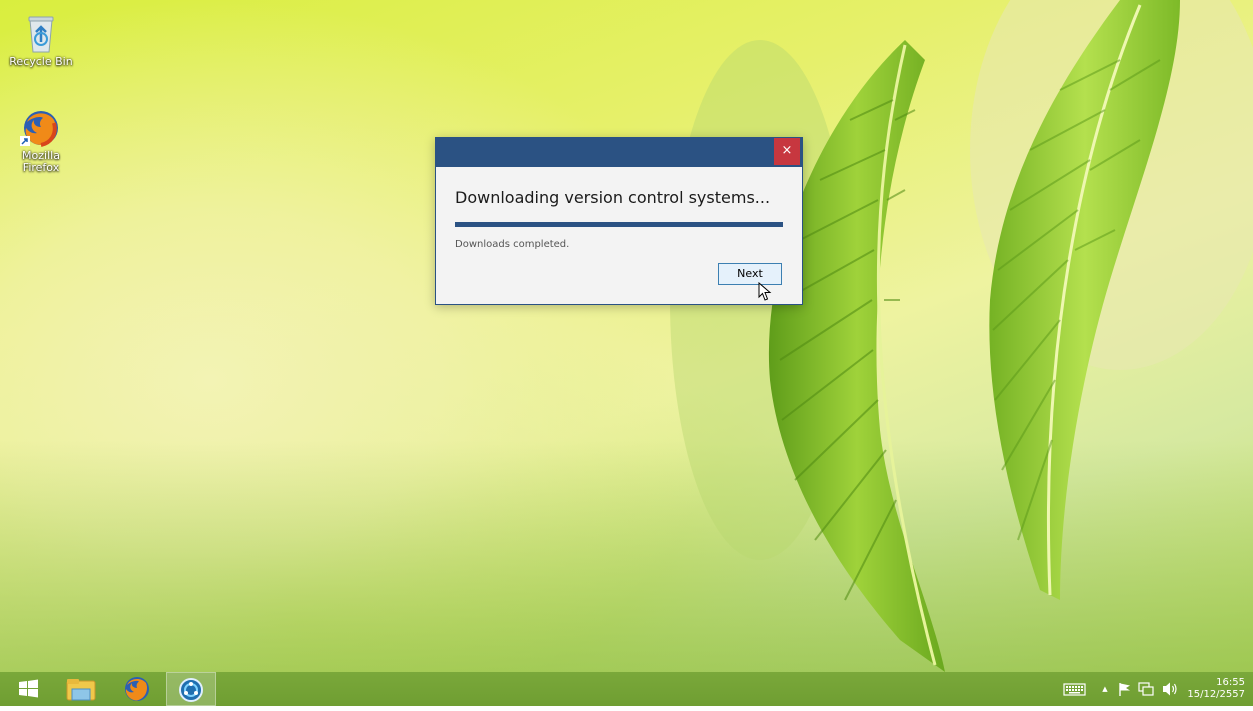 The image size is (1253, 711). Describe the element at coordinates (41, 61) in the screenshot. I see `desktop-icon-label: Recycle Bin` at that location.